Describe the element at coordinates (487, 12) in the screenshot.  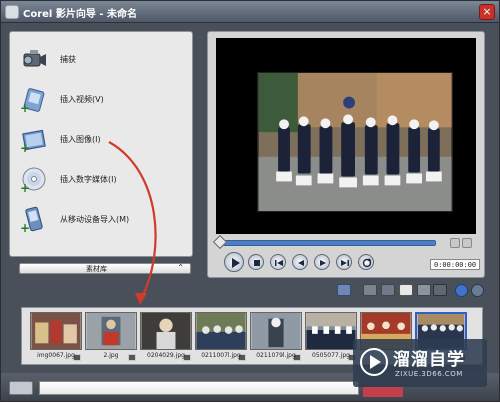
I see `close-button: ×` at that location.